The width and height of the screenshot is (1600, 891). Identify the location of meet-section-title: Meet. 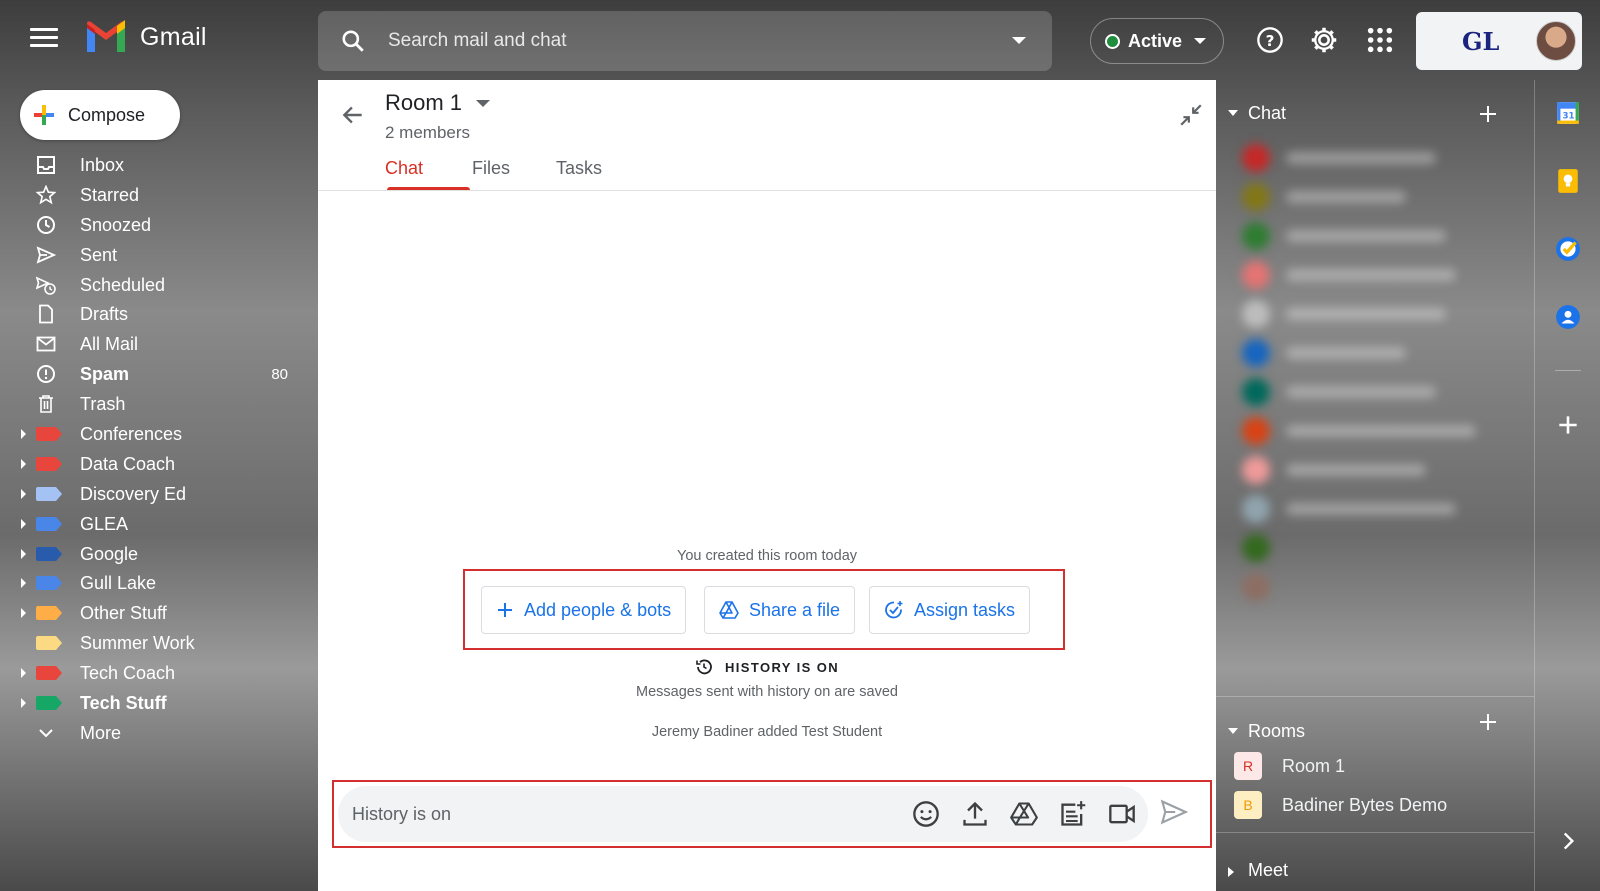
(1268, 870).